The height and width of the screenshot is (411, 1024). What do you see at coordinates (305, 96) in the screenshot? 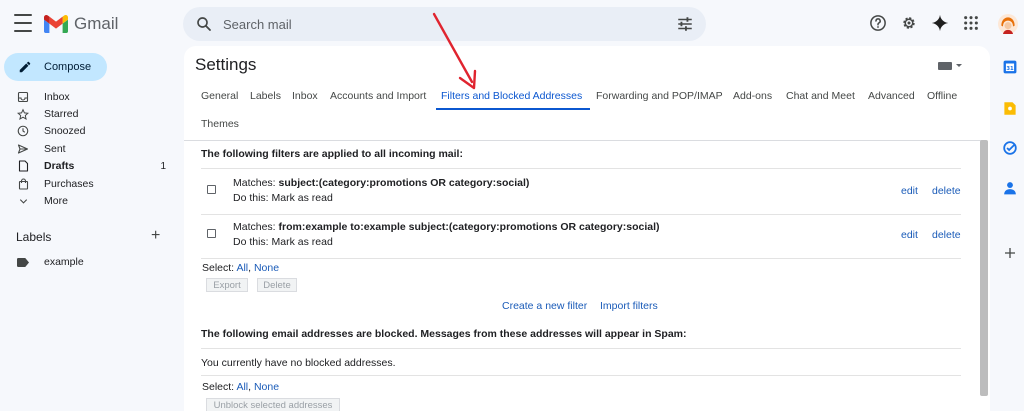
I see `tab-inbox: Inbox` at bounding box center [305, 96].